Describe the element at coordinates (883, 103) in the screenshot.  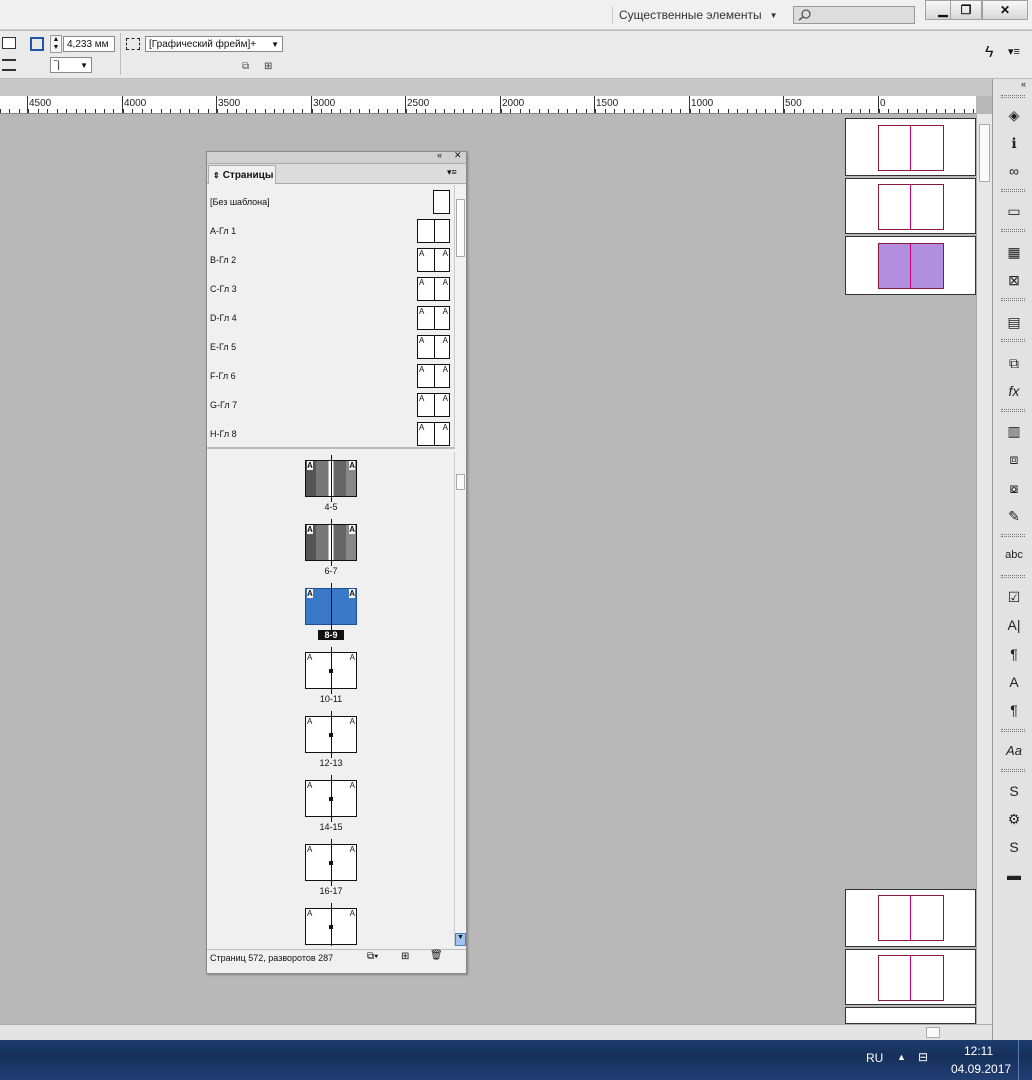
I see `ruler-label: 0` at that location.